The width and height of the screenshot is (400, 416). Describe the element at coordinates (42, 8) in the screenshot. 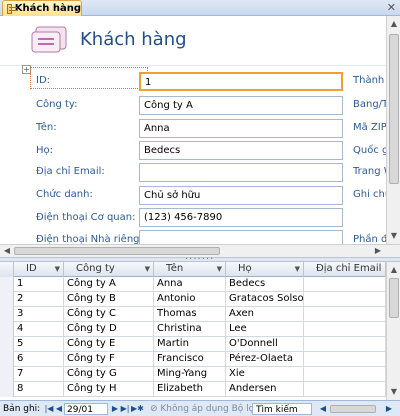

I see `tab-khach-hang: Khách hàng` at that location.